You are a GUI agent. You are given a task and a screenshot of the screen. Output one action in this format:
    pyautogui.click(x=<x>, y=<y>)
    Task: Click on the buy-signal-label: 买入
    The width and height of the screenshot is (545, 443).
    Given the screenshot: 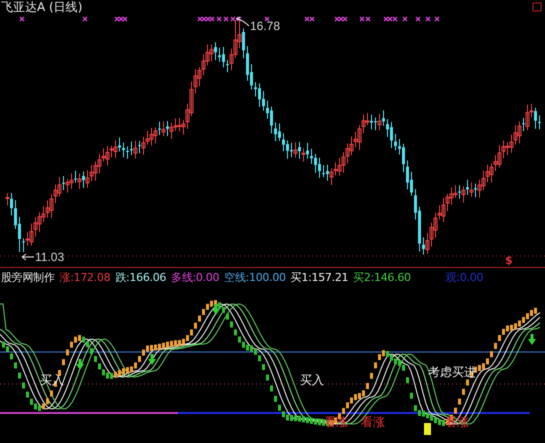 What is the action you would take?
    pyautogui.click(x=312, y=380)
    